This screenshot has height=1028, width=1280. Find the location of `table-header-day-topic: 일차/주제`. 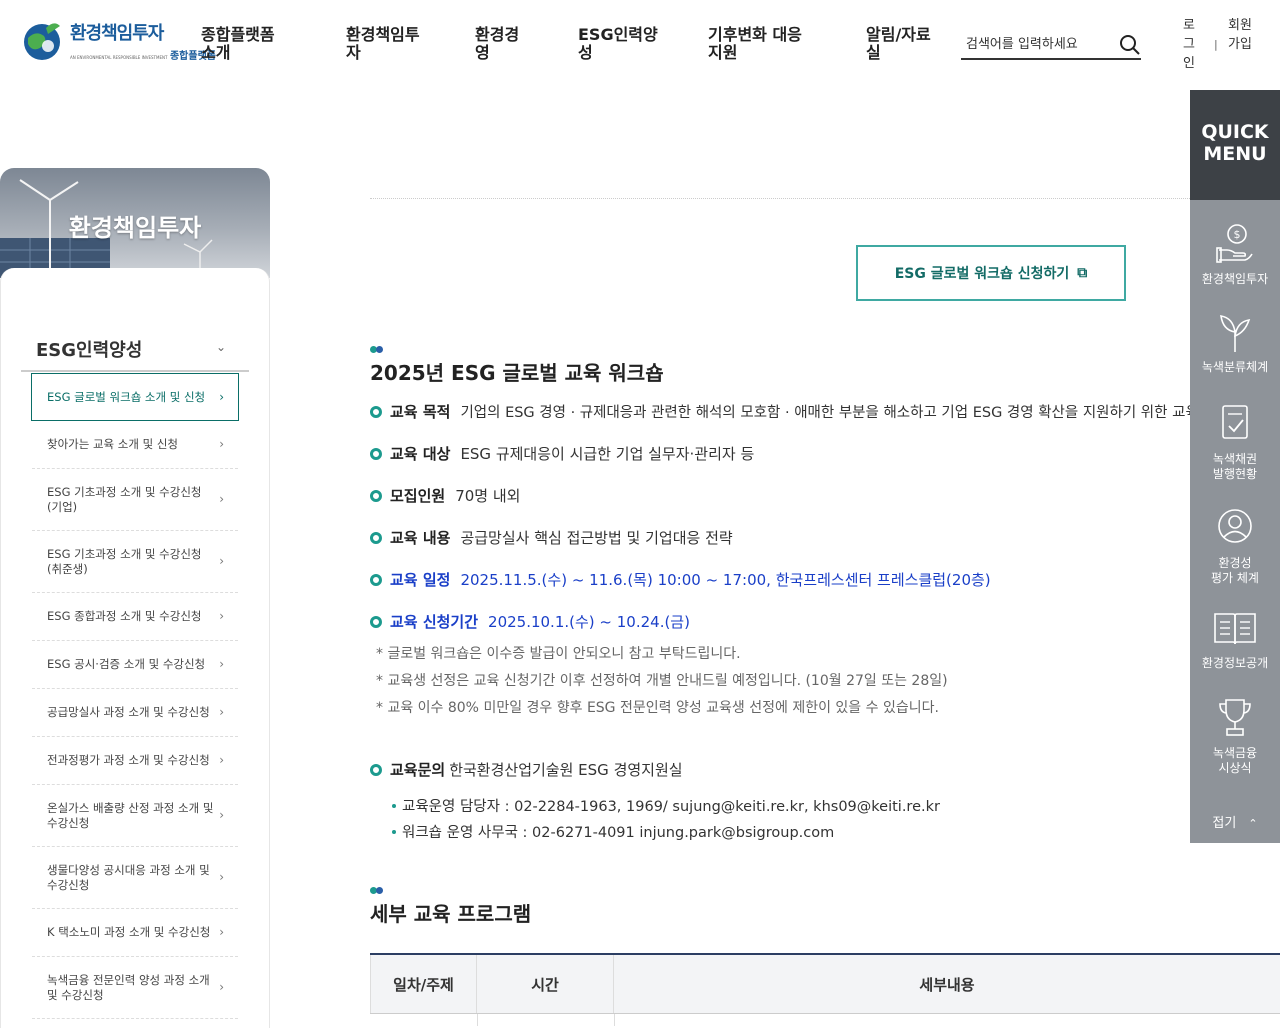

table-header-day-topic: 일차/주제 is located at coordinates (423, 984).